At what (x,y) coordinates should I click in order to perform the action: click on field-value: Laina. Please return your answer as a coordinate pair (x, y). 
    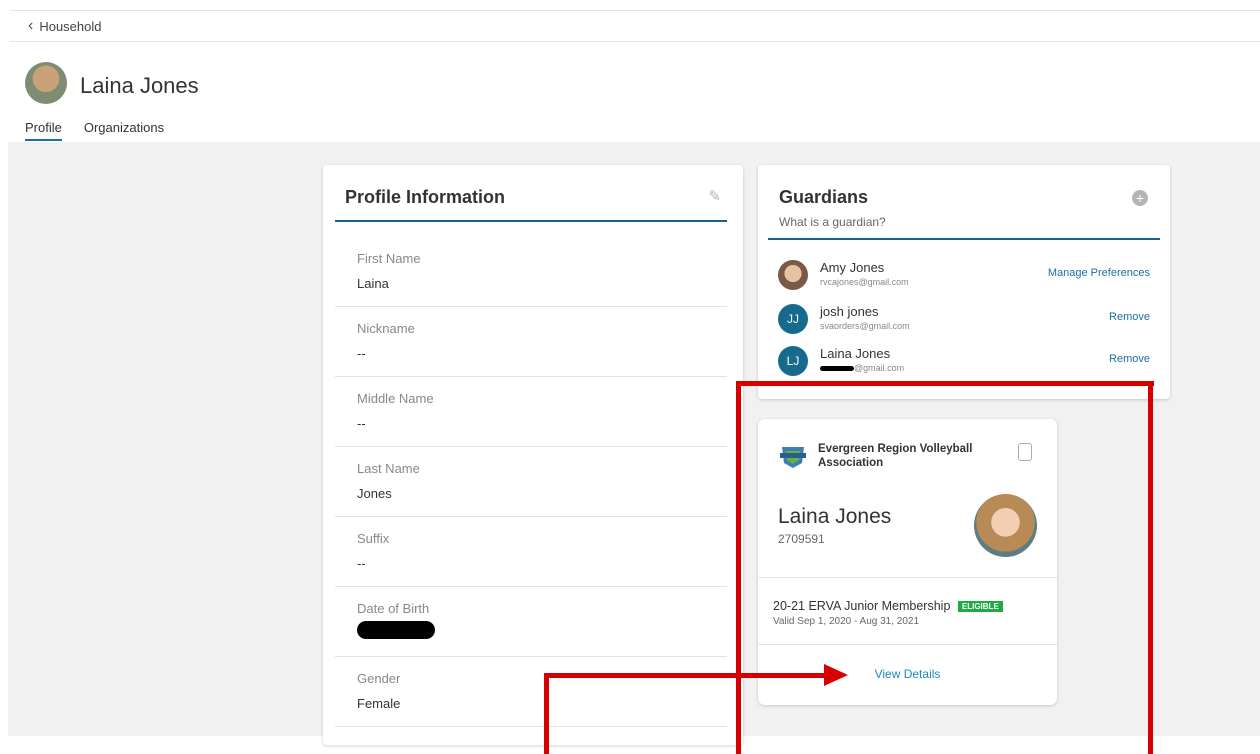
    Looking at the image, I should click on (373, 283).